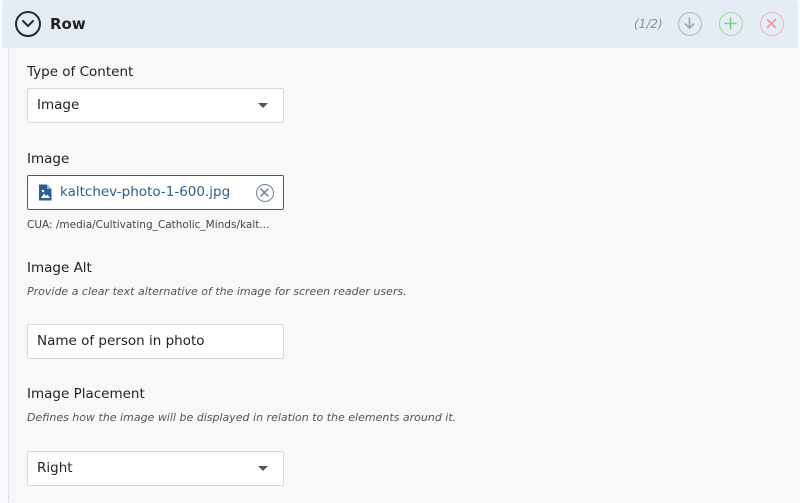  I want to click on image-alt-label: Image Alt, so click(59, 268).